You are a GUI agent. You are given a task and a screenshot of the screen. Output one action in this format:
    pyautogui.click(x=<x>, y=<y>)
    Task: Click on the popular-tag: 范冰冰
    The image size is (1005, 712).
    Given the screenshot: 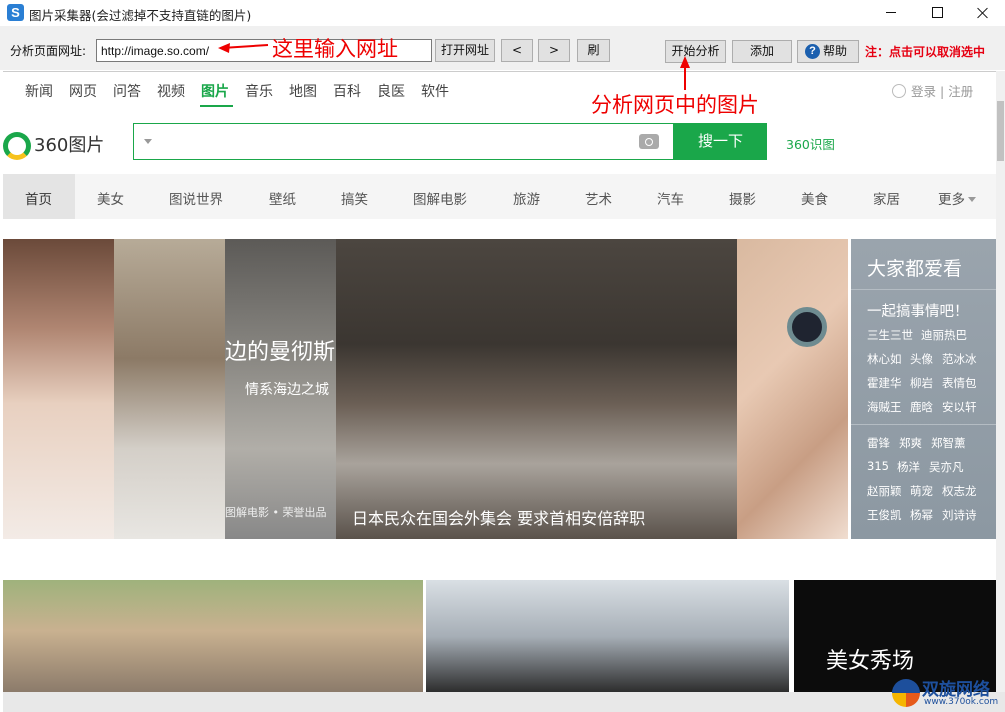 What is the action you would take?
    pyautogui.click(x=959, y=359)
    